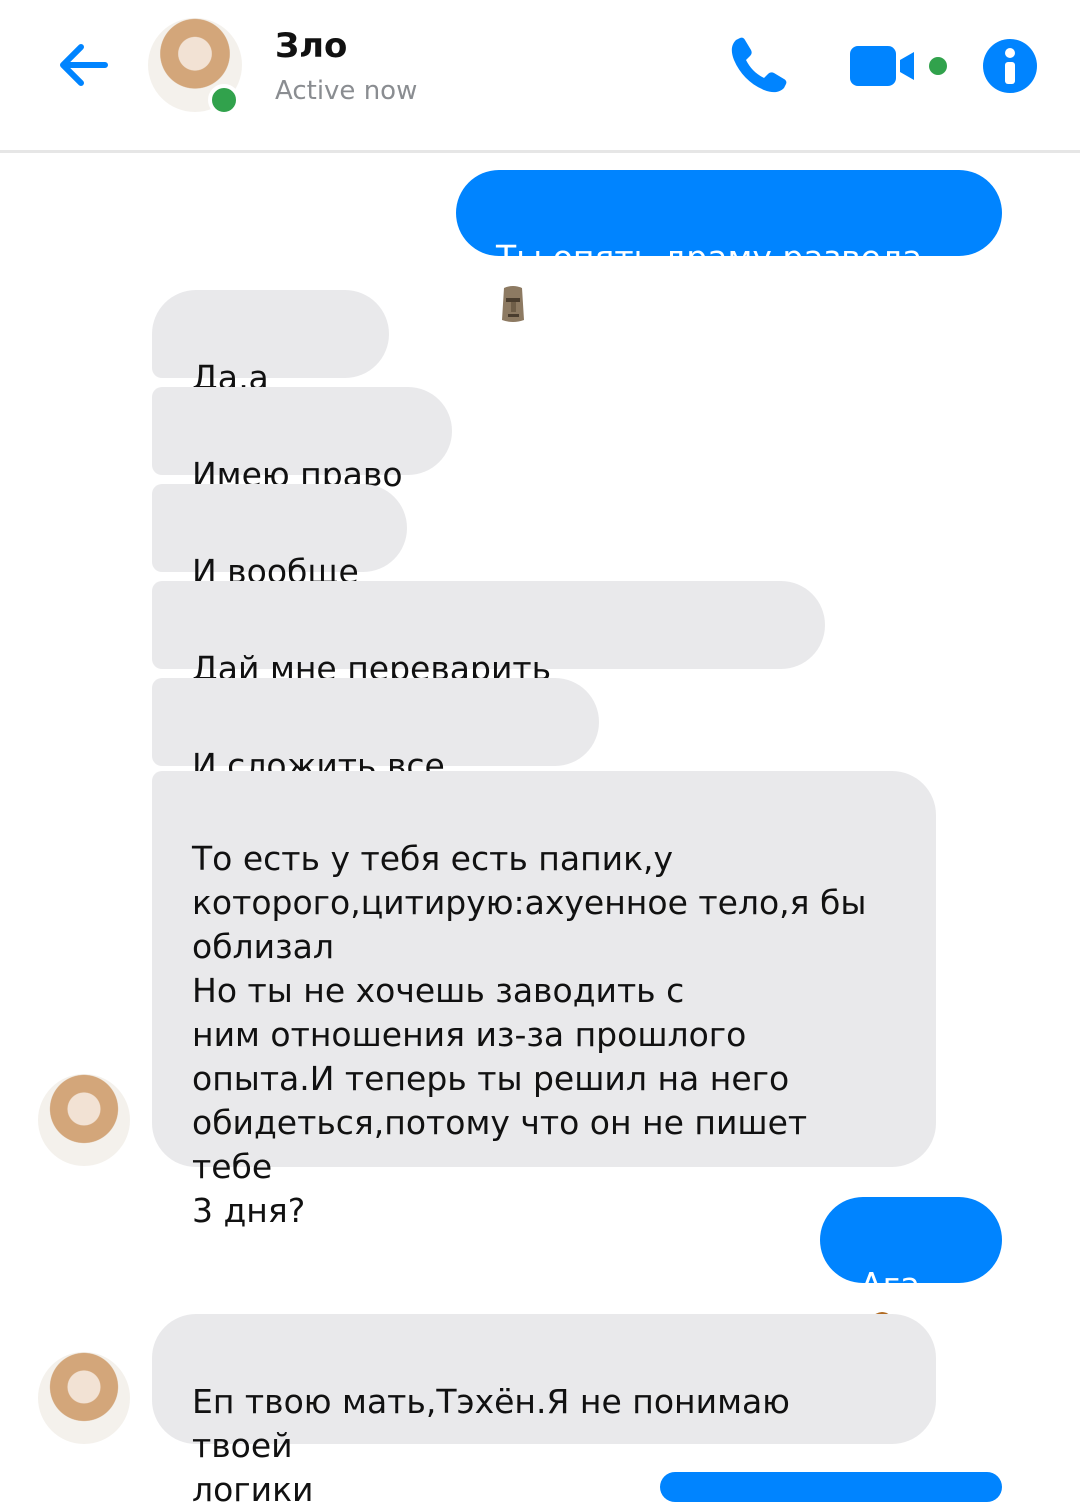 This screenshot has height=1512, width=1080. Describe the element at coordinates (831, 1487) in the screenshot. I see `message-outgoing-partial` at that location.